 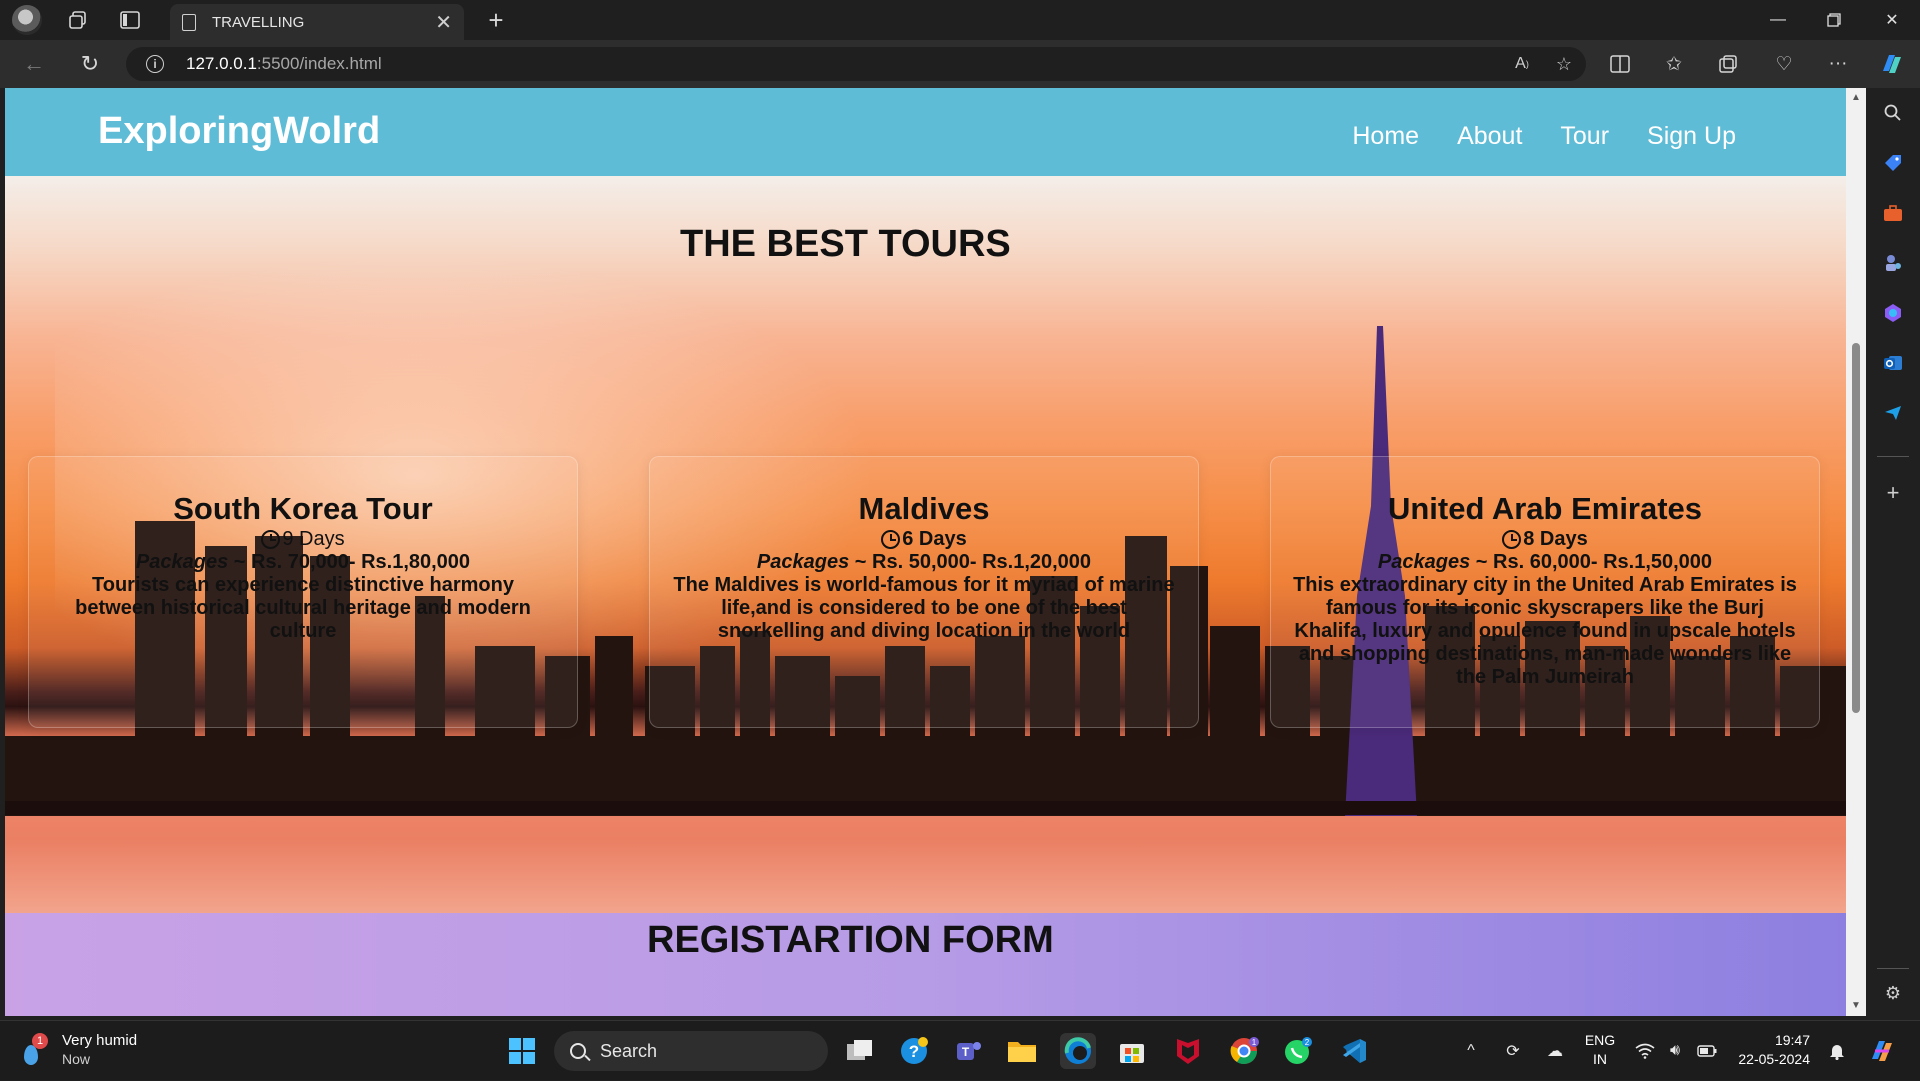 I want to click on tours-heading: THE BEST TOURS, so click(x=845, y=244).